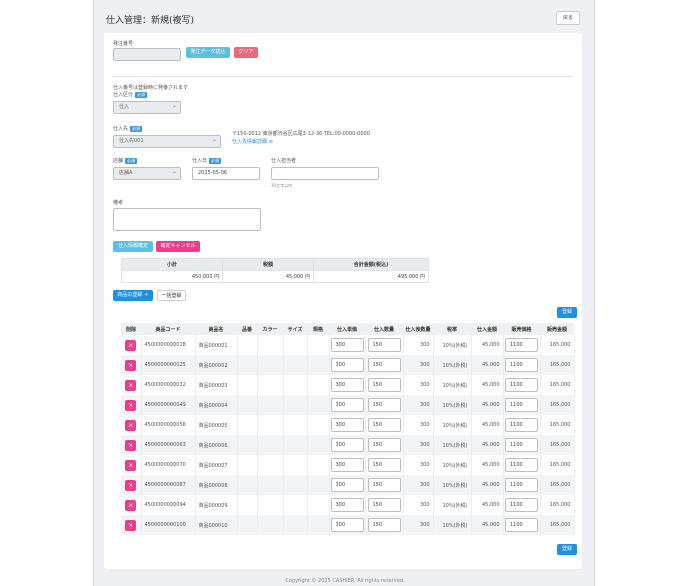  Describe the element at coordinates (171, 295) in the screenshot. I see `bulk-register-button: 一括登録` at that location.